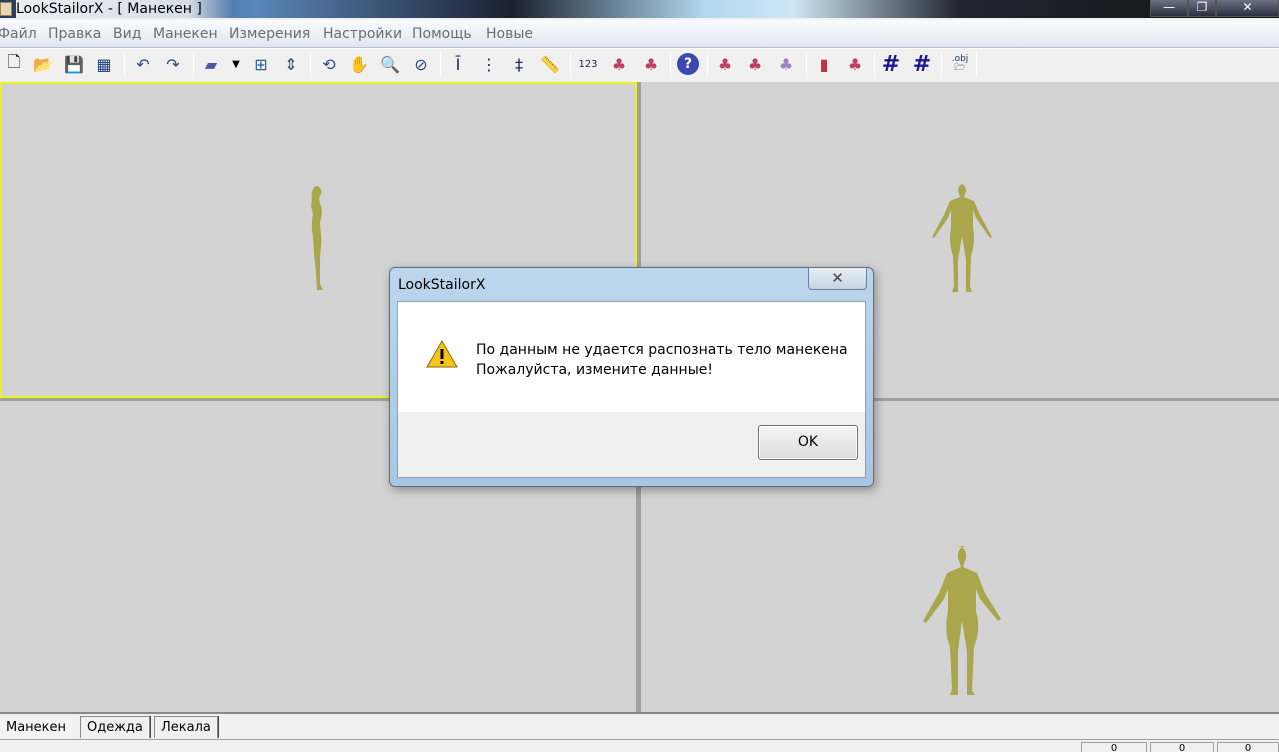  Describe the element at coordinates (36, 729) in the screenshot. I see `tab-mannequin: Манекен` at that location.